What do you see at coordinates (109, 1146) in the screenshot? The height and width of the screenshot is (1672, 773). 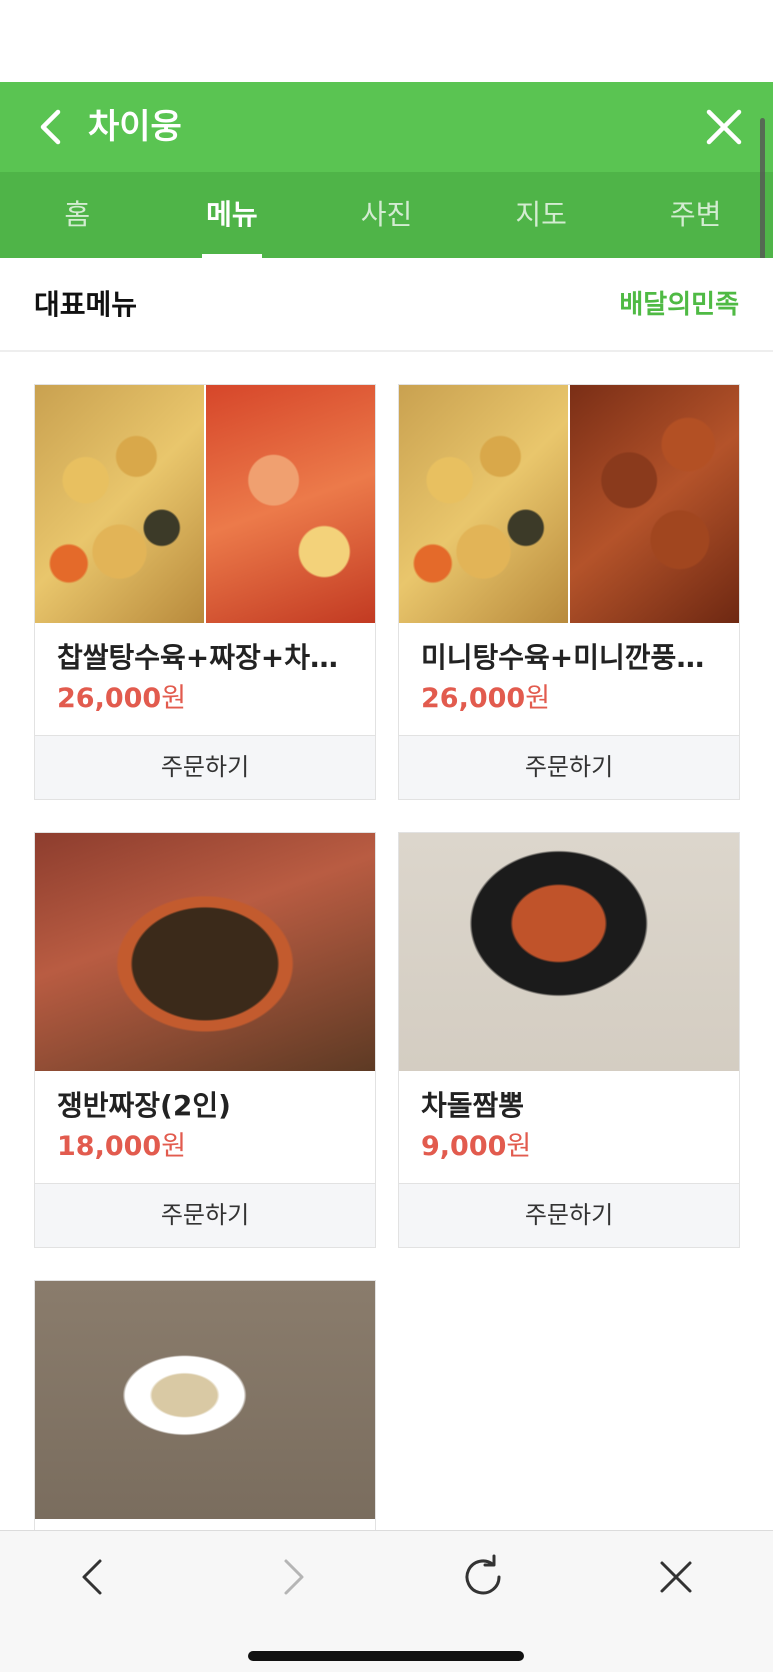 I see `price-value: 18,000` at bounding box center [109, 1146].